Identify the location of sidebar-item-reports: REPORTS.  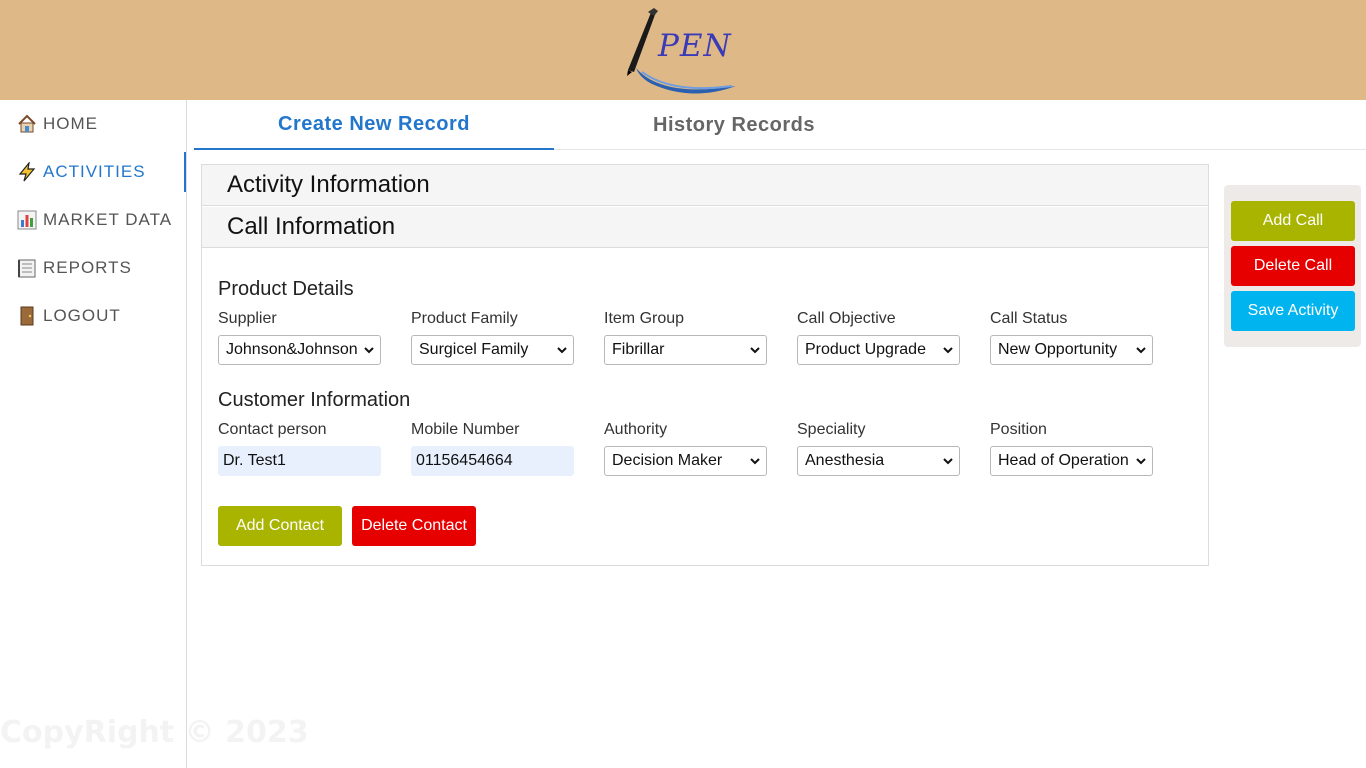
(93, 268).